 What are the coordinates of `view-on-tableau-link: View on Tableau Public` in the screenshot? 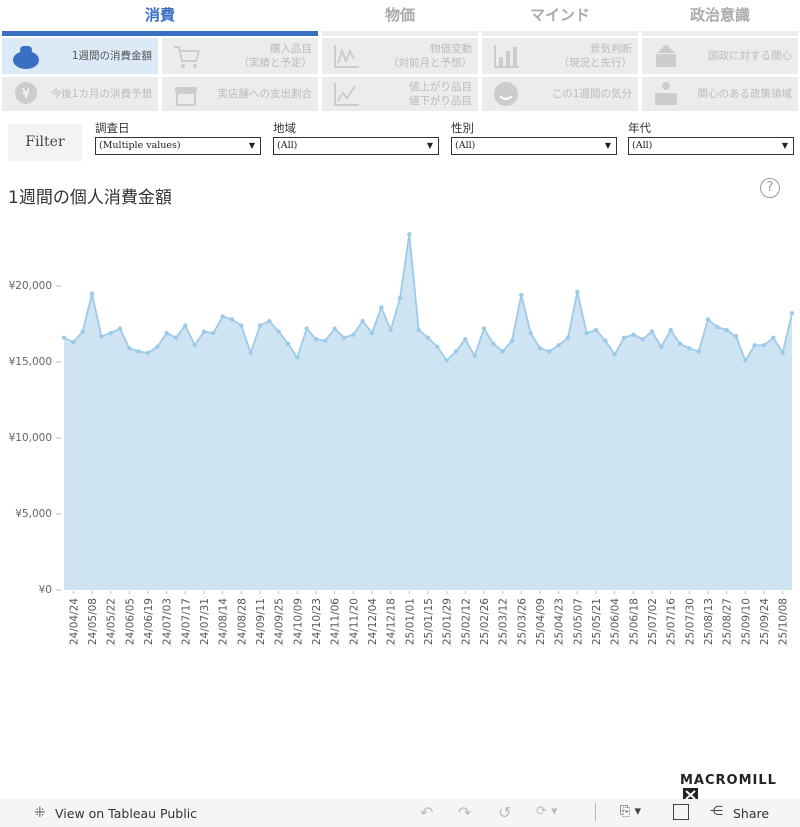 It's located at (126, 813).